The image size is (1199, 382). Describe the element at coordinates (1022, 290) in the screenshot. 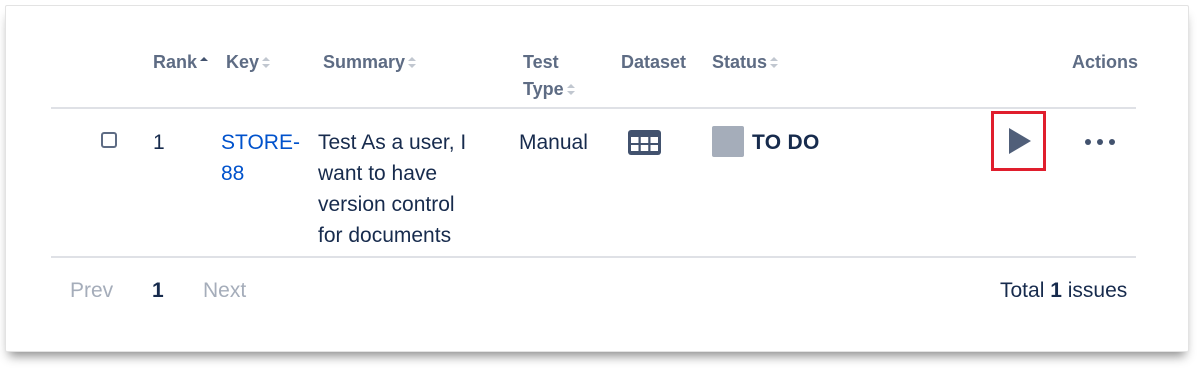

I see `total-prefix: Total` at that location.